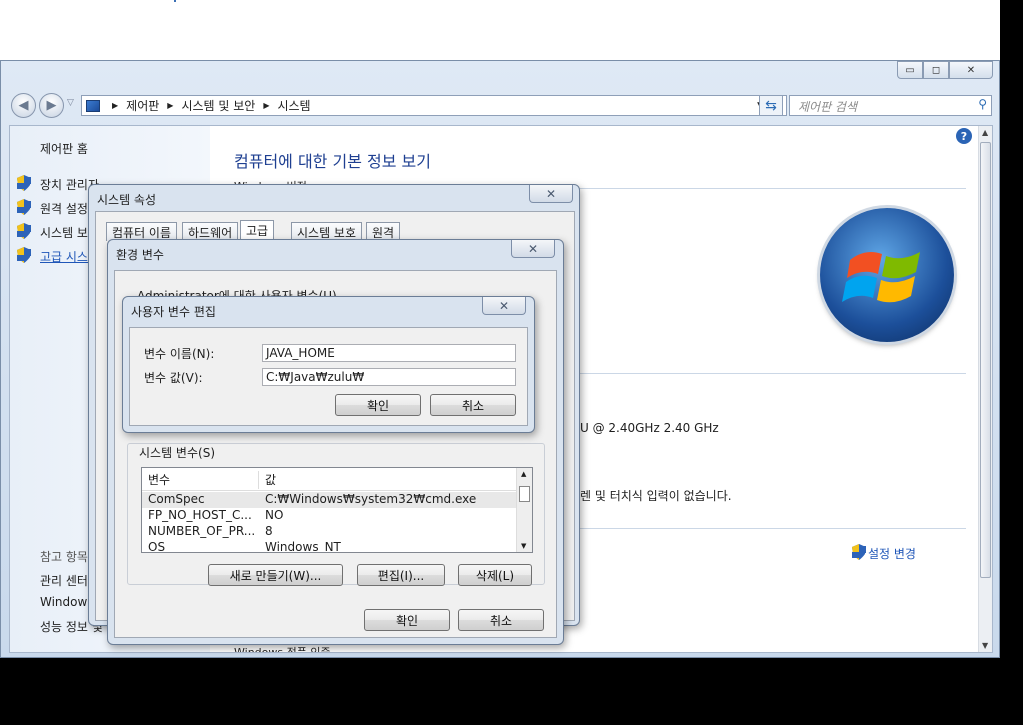 This screenshot has width=1023, height=725. I want to click on black-band, so click(1011, 329).